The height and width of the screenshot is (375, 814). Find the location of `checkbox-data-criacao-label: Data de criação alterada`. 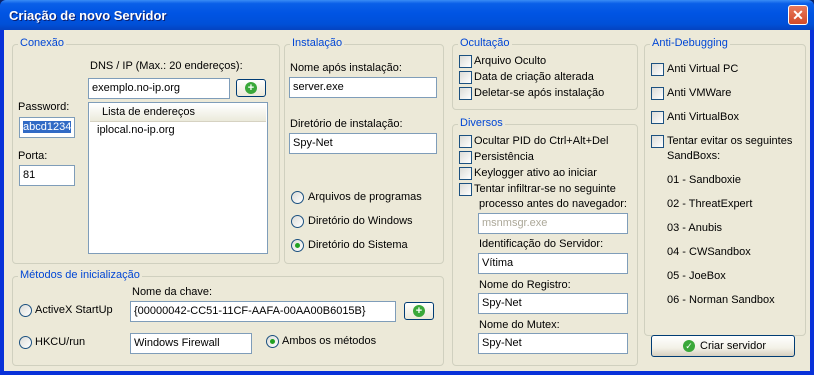

checkbox-data-criacao-label: Data de criação alterada is located at coordinates (534, 77).